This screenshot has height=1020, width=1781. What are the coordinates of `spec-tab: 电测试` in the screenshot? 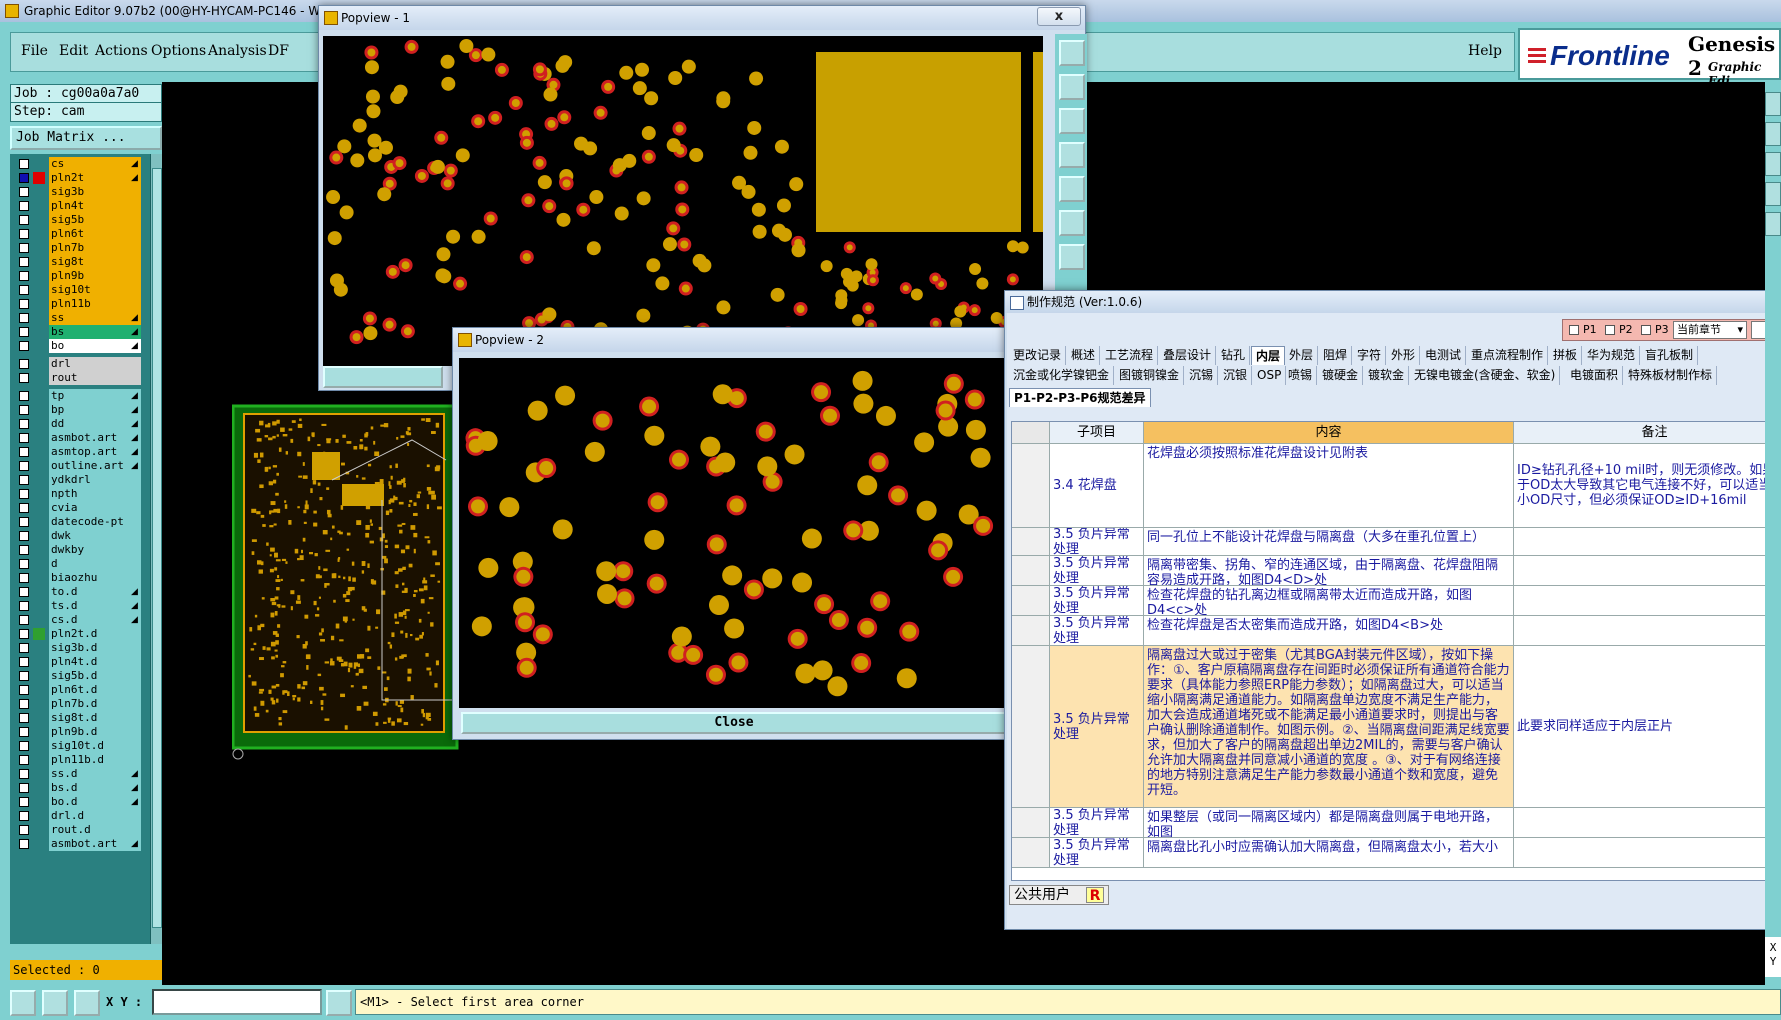 It's located at (1444, 355).